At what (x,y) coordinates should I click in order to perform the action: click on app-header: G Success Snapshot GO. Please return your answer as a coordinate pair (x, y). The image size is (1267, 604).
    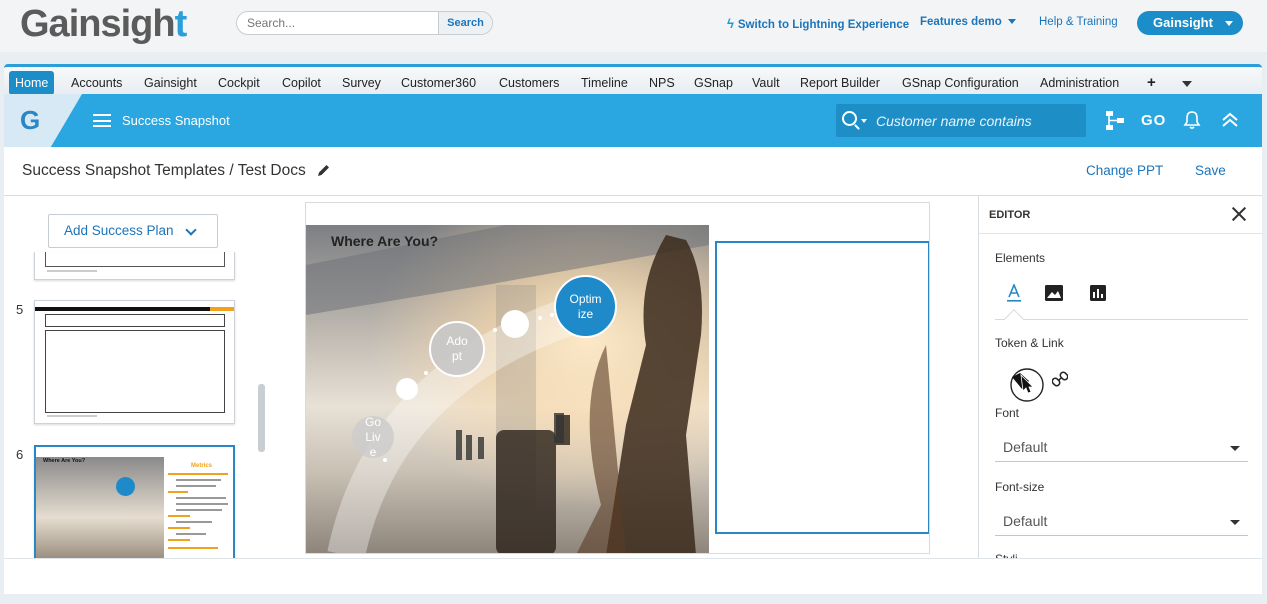
    Looking at the image, I should click on (633, 120).